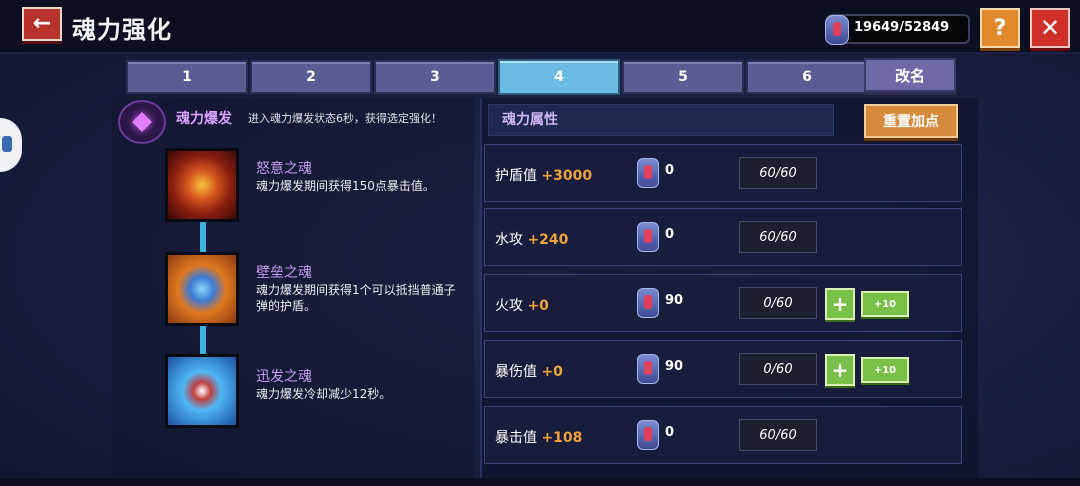  Describe the element at coordinates (540, 482) in the screenshot. I see `bottom-bar` at that location.